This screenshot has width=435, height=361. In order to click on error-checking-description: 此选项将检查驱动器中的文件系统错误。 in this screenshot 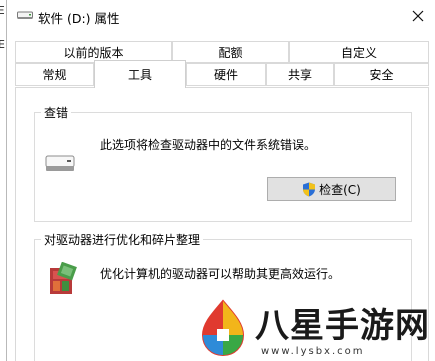, I will do `click(208, 145)`.